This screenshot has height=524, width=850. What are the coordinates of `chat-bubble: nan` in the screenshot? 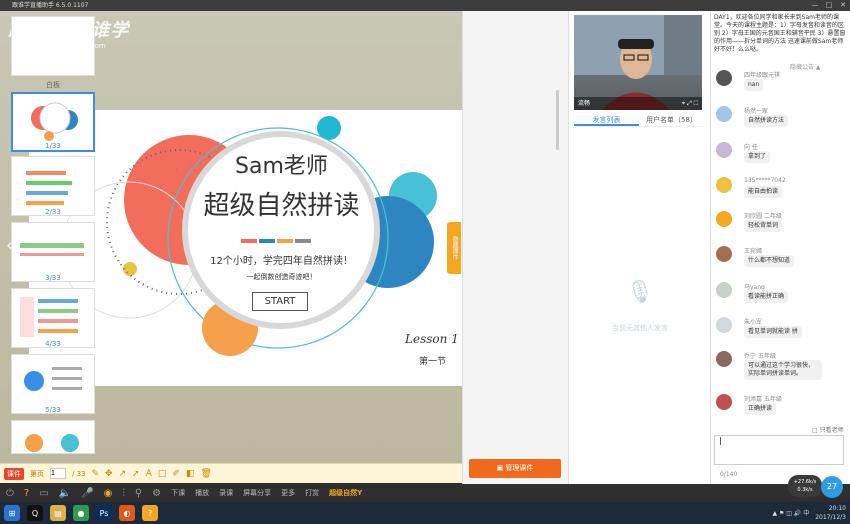 It's located at (754, 85).